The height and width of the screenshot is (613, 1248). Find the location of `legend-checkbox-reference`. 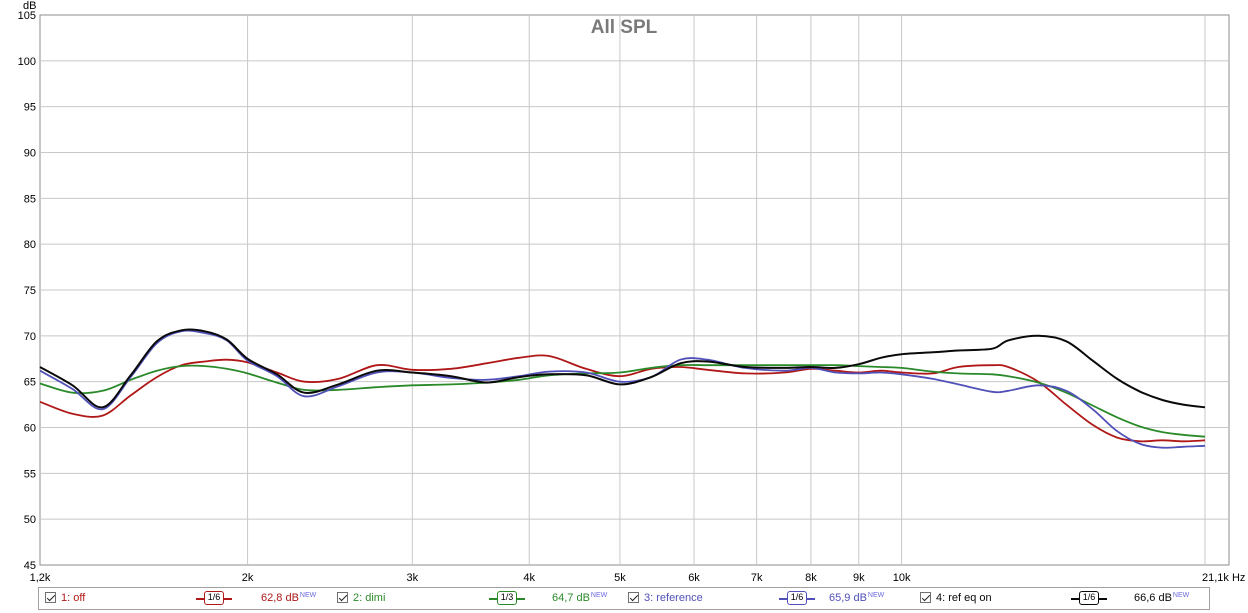

legend-checkbox-reference is located at coordinates (633, 597).